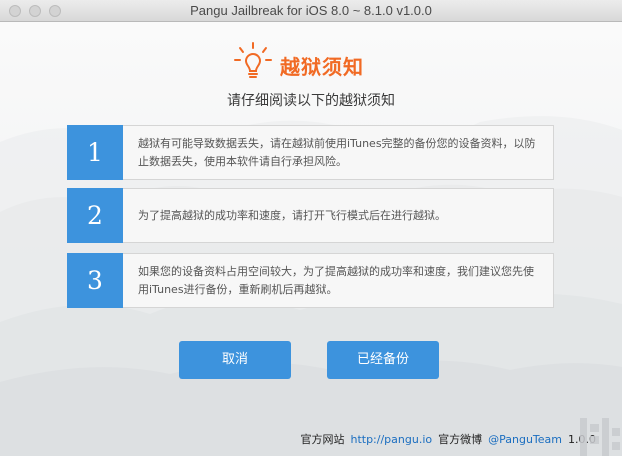 Image resolution: width=622 pixels, height=456 pixels. Describe the element at coordinates (311, 101) in the screenshot. I see `notice-subtitle: 请仔细阅读以下的越狱须知` at that location.